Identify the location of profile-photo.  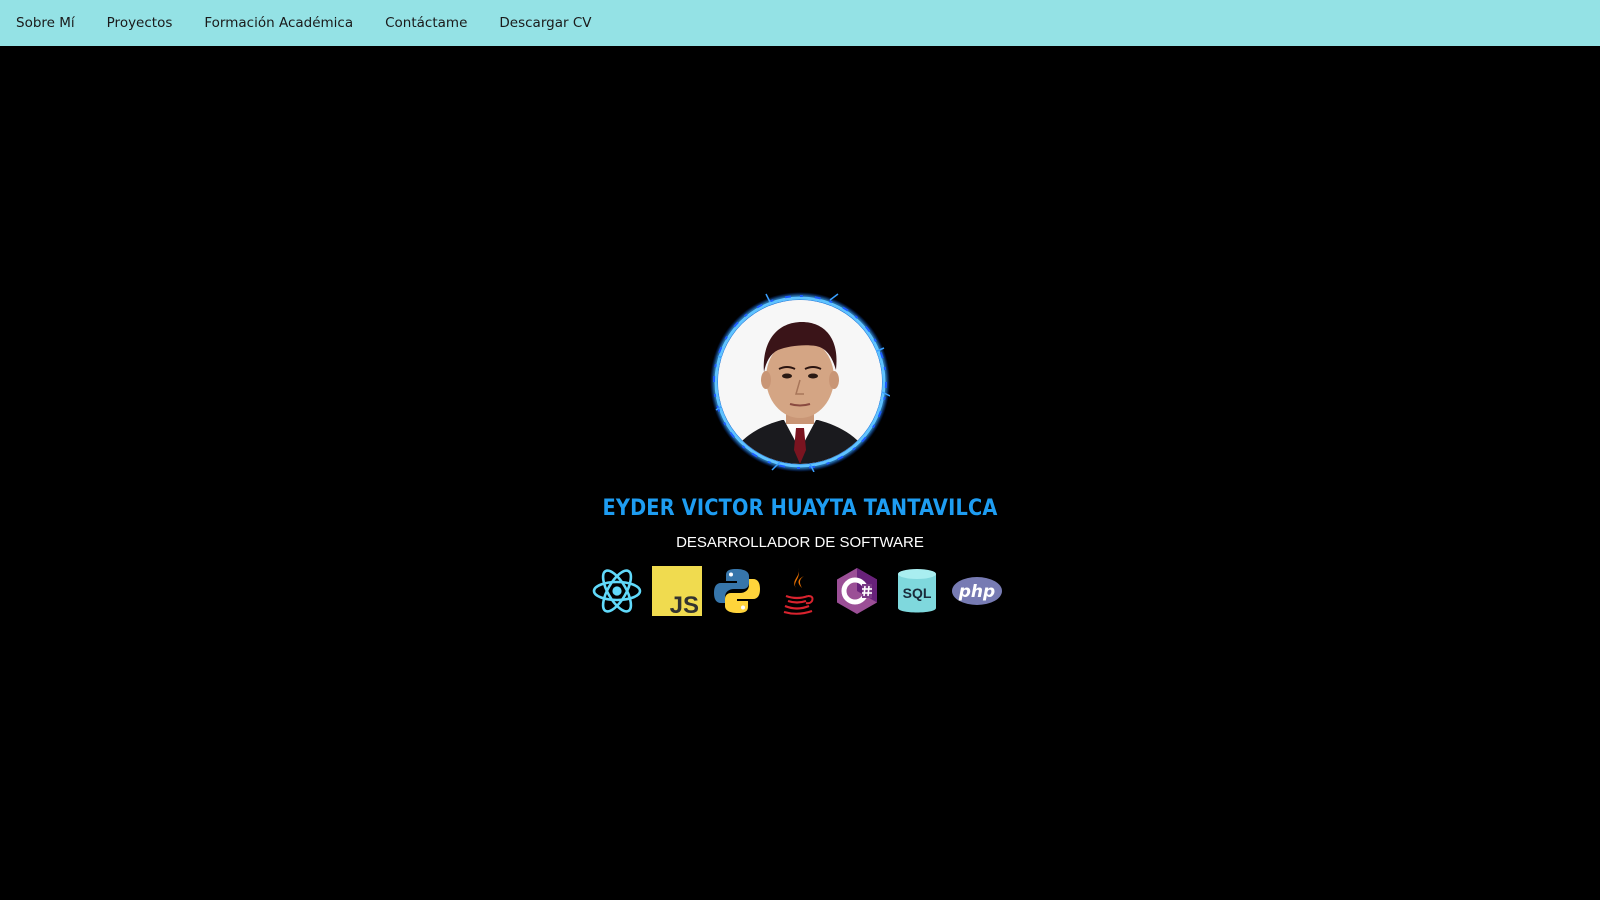
(800, 382).